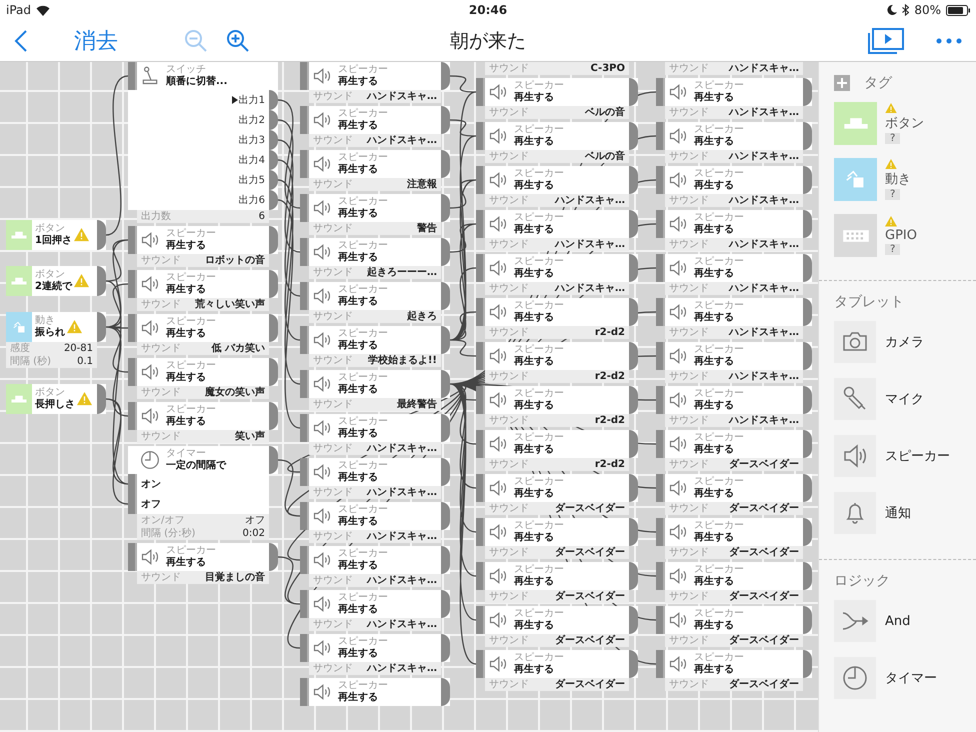 This screenshot has height=732, width=976. What do you see at coordinates (238, 40) in the screenshot?
I see `zoom-in-icon` at bounding box center [238, 40].